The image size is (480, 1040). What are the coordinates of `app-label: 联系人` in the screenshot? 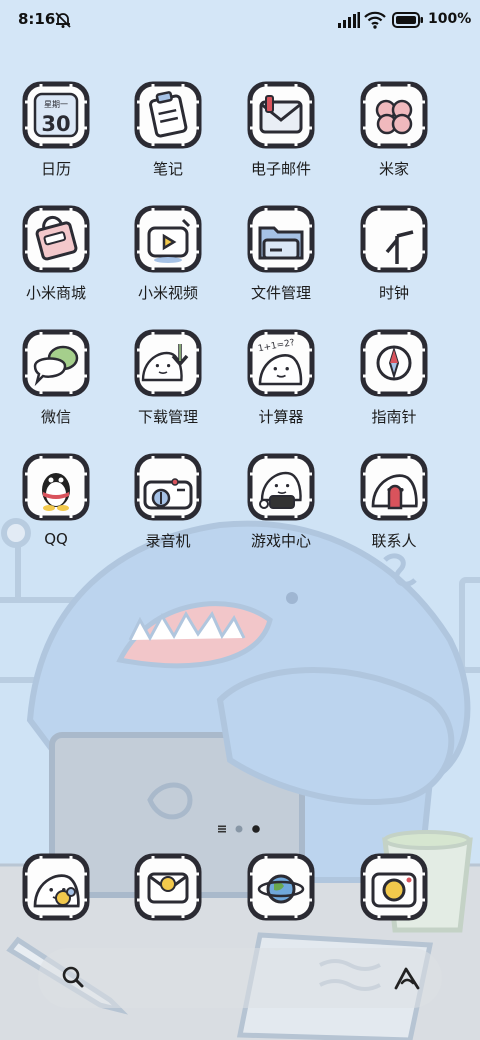 It's located at (394, 541).